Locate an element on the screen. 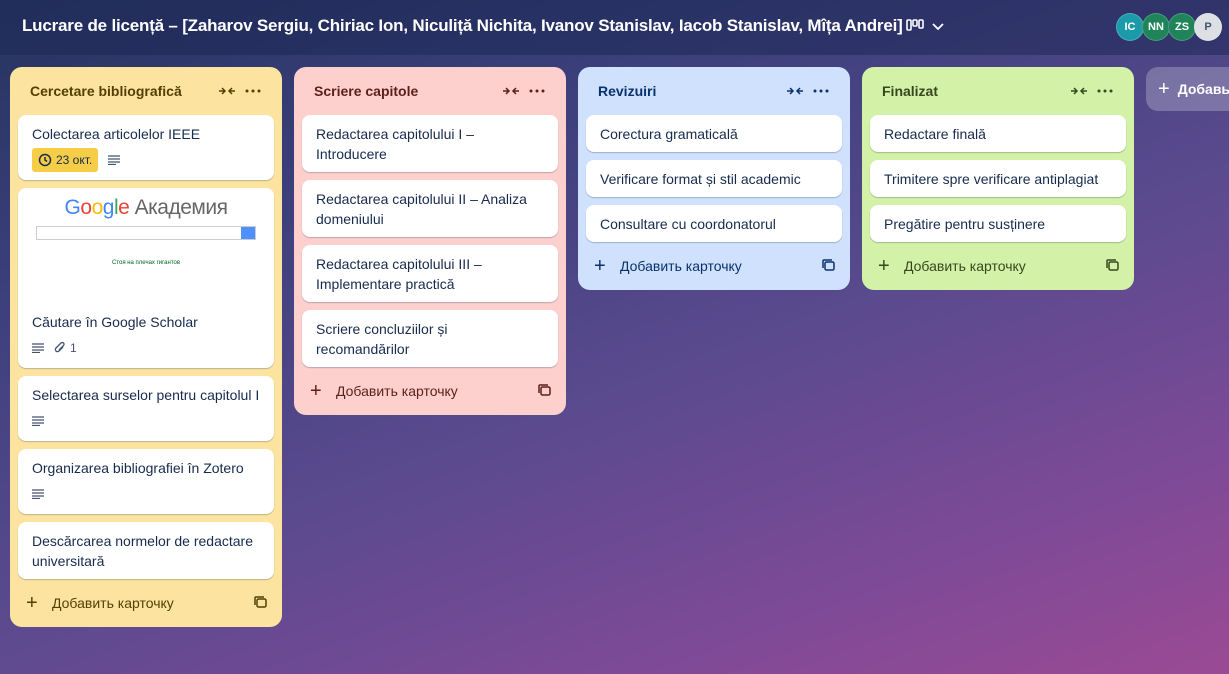 The height and width of the screenshot is (674, 1229). list-card: Organizarea bibliografiei în Zotero is located at coordinates (146, 481).